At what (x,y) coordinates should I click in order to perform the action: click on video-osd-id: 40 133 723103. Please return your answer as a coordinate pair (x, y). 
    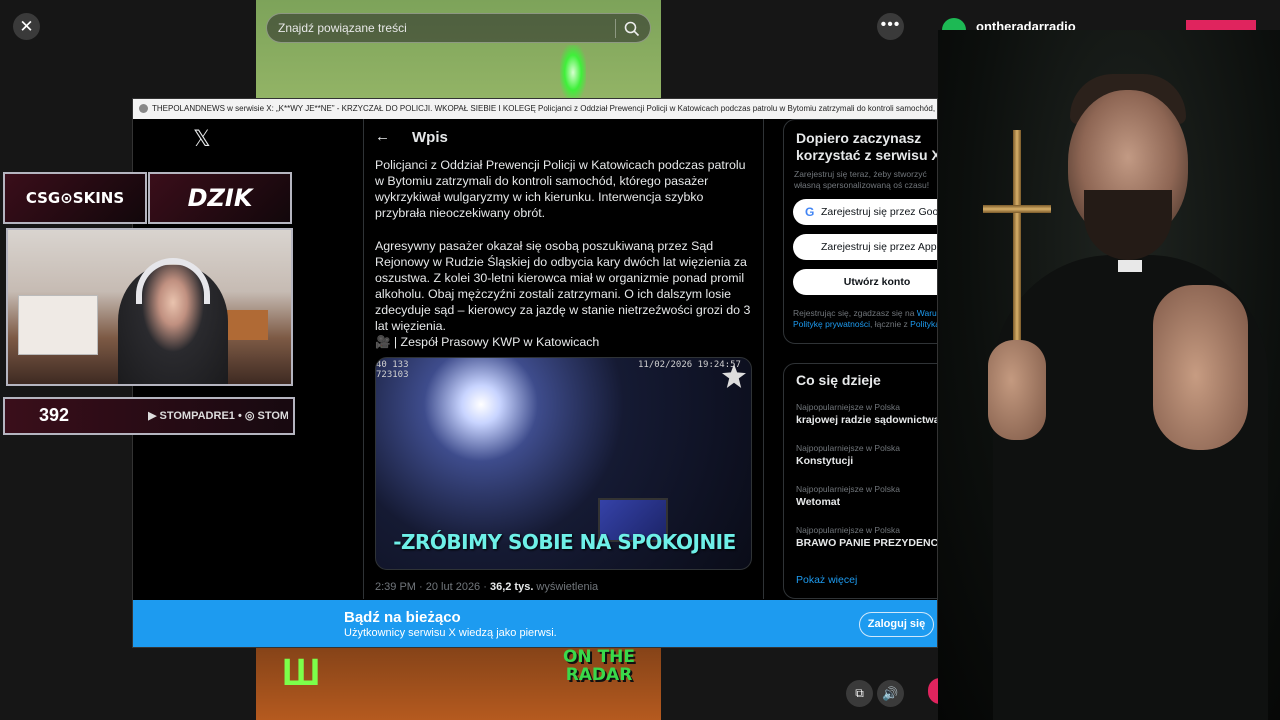
    Looking at the image, I should click on (392, 370).